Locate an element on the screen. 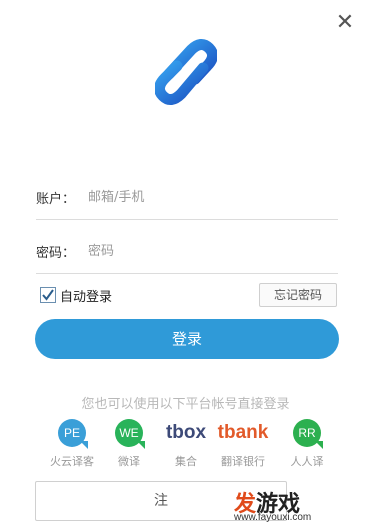 This screenshot has width=371, height=530. auto-login-label: 自动登录 is located at coordinates (86, 297).